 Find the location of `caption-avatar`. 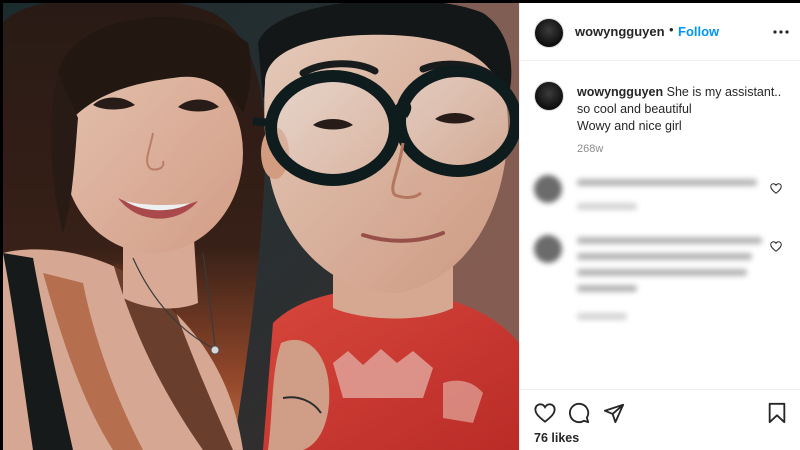

caption-avatar is located at coordinates (549, 96).